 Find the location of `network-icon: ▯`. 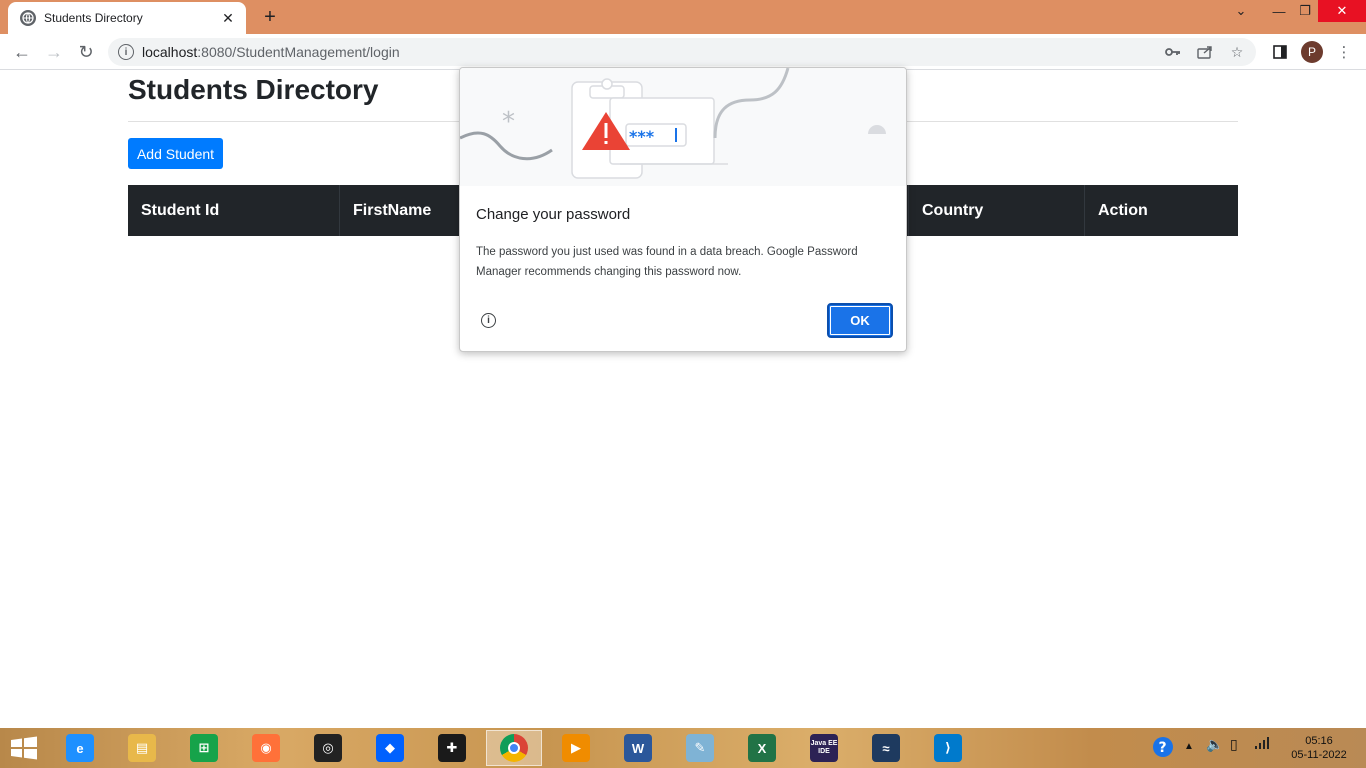

network-icon: ▯ is located at coordinates (1234, 744).